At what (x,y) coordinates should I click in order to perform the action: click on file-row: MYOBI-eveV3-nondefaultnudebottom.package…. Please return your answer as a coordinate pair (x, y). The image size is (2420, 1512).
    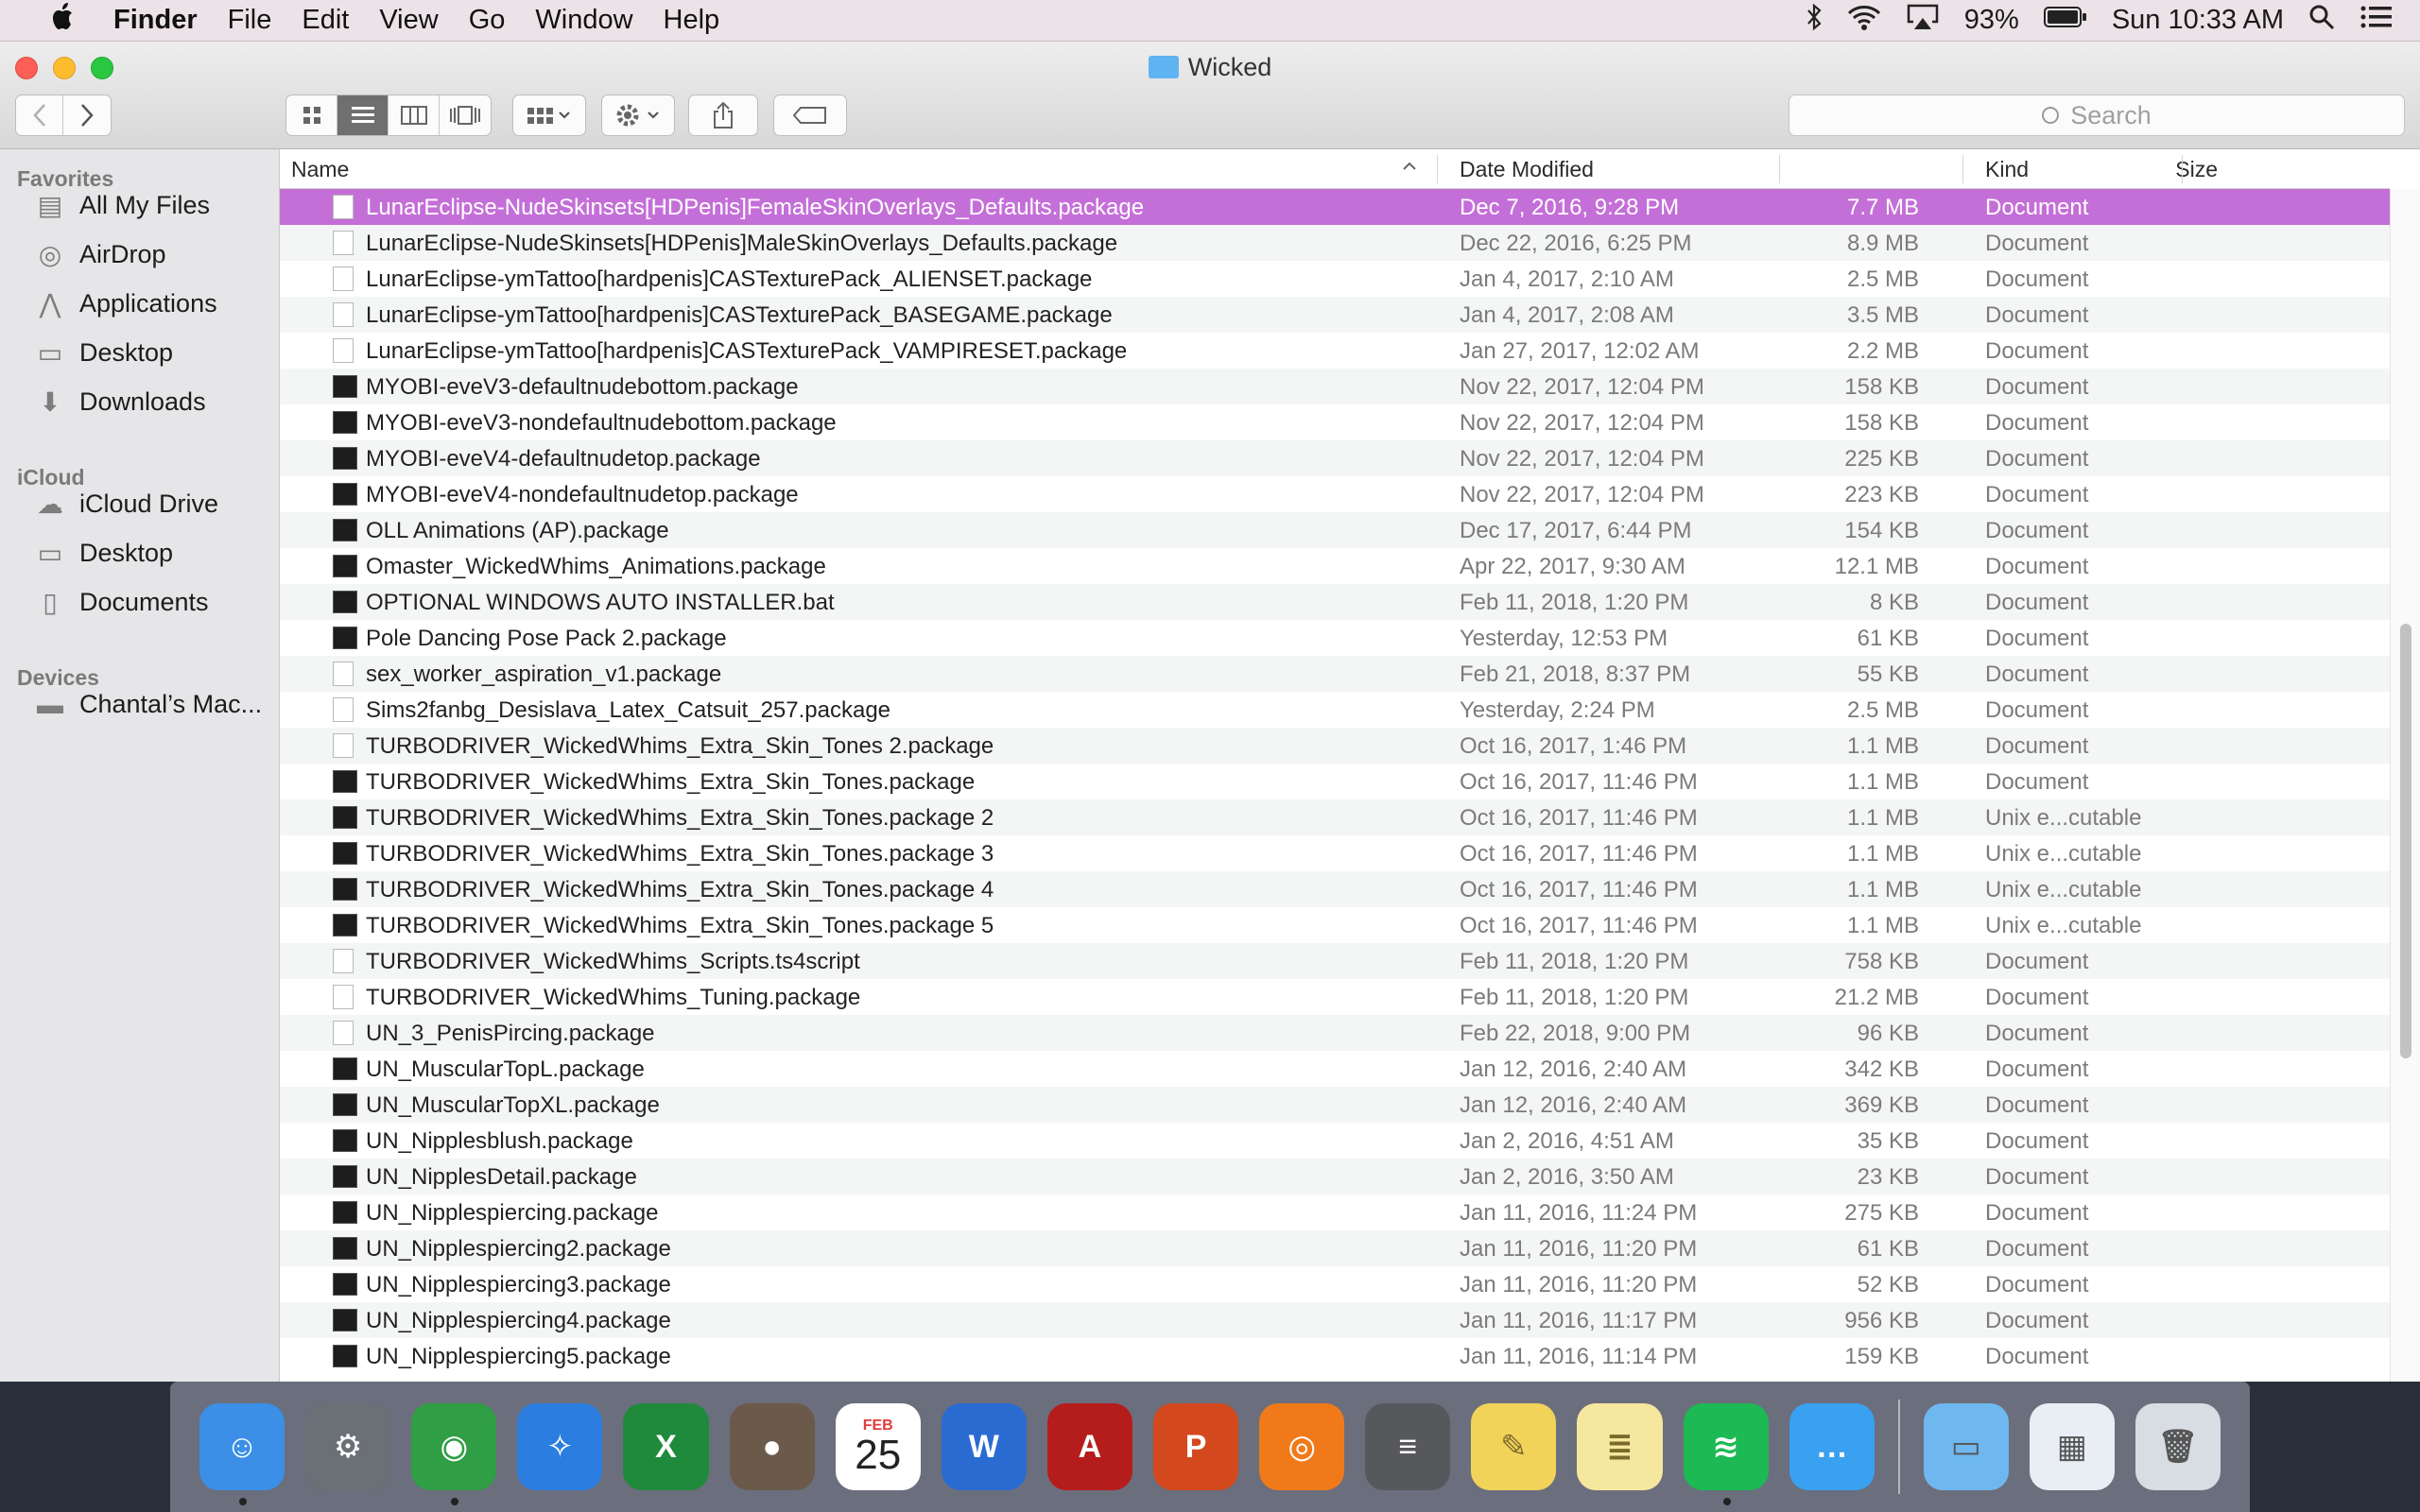
    Looking at the image, I should click on (1335, 422).